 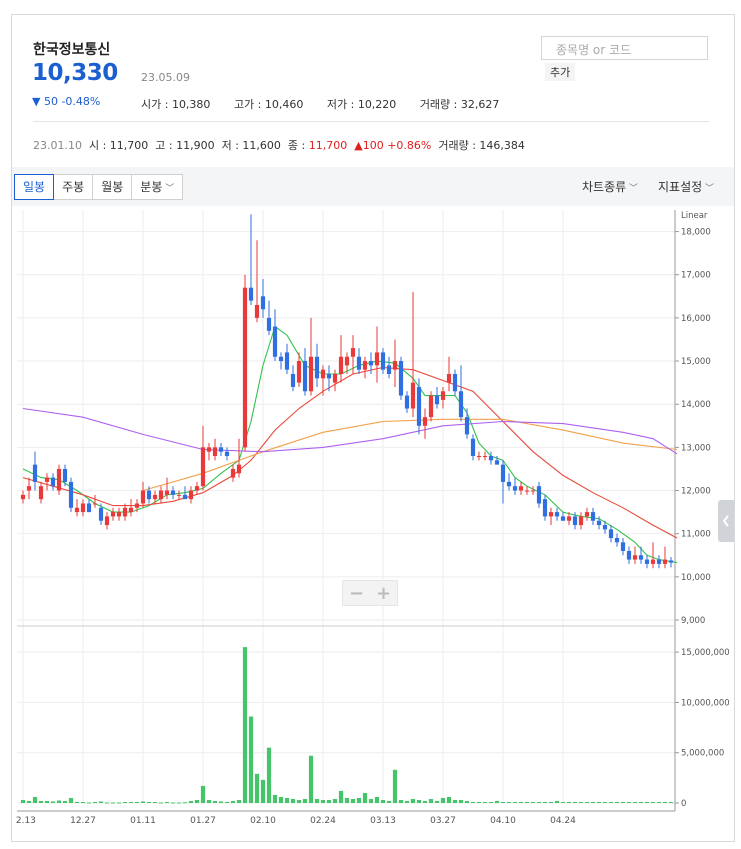 What do you see at coordinates (112, 187) in the screenshot?
I see `tab-monthly: 월봉` at bounding box center [112, 187].